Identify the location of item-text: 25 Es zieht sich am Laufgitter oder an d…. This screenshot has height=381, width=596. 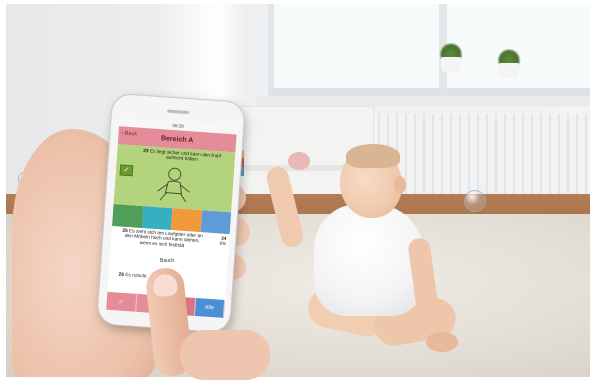
(162, 238).